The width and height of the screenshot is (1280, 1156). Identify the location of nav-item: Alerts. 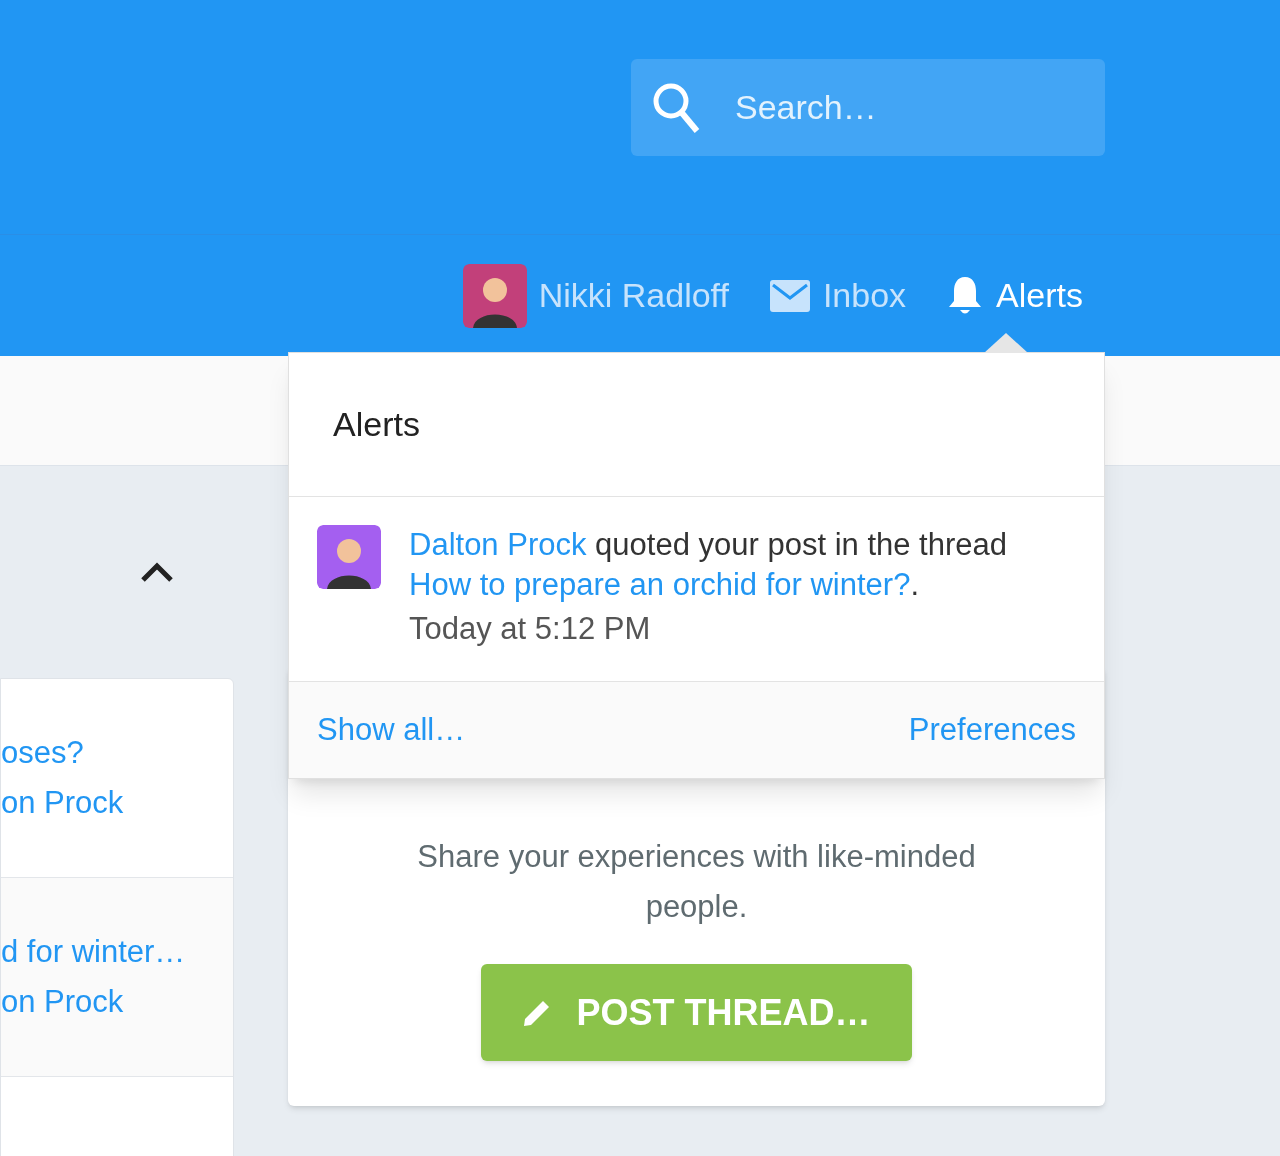
(1014, 295).